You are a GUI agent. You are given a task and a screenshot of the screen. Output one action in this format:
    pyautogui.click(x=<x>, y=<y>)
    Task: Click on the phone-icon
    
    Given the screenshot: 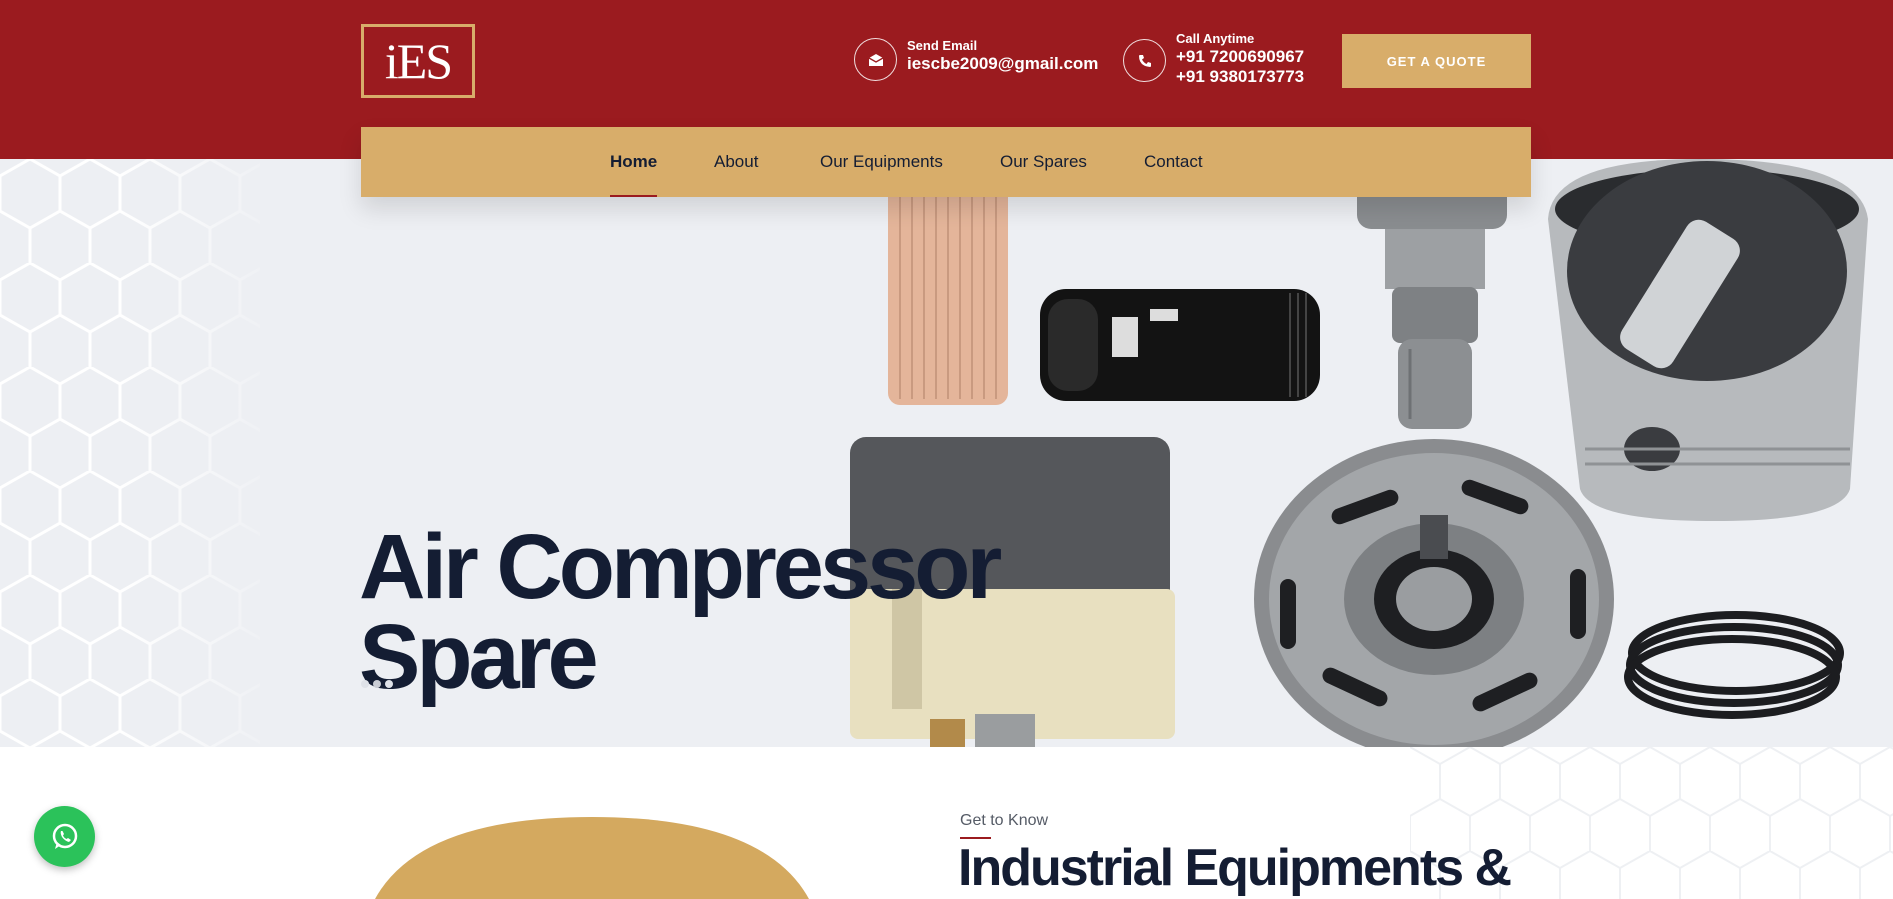 What is the action you would take?
    pyautogui.click(x=1144, y=60)
    